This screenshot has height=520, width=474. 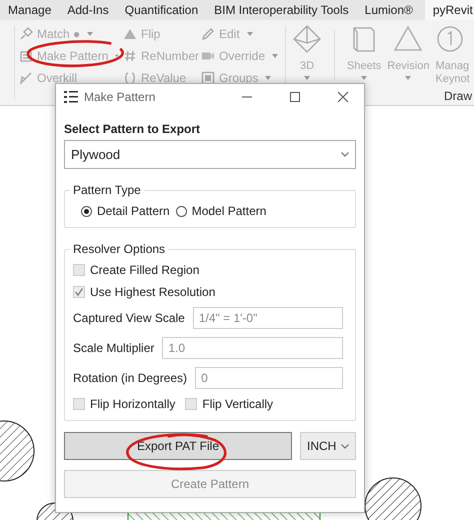 What do you see at coordinates (452, 55) in the screenshot?
I see `ribbon-large-button: Manag Keynot` at bounding box center [452, 55].